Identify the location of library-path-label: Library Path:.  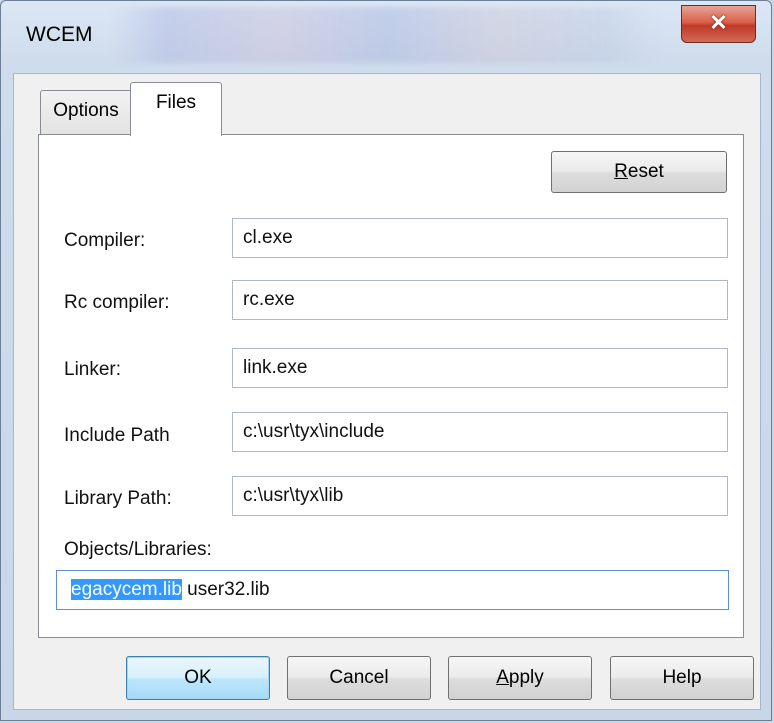
(118, 498).